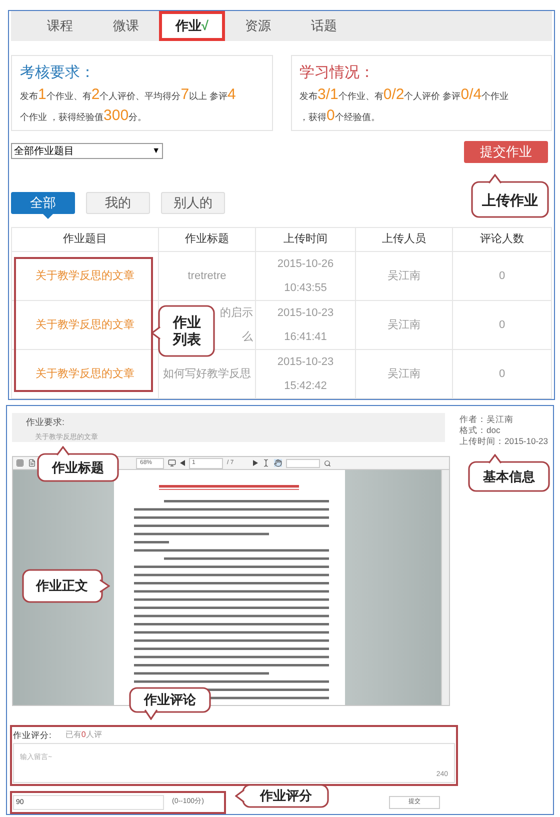 This screenshot has height=817, width=560. I want to click on nav-tab: 话题, so click(324, 26).